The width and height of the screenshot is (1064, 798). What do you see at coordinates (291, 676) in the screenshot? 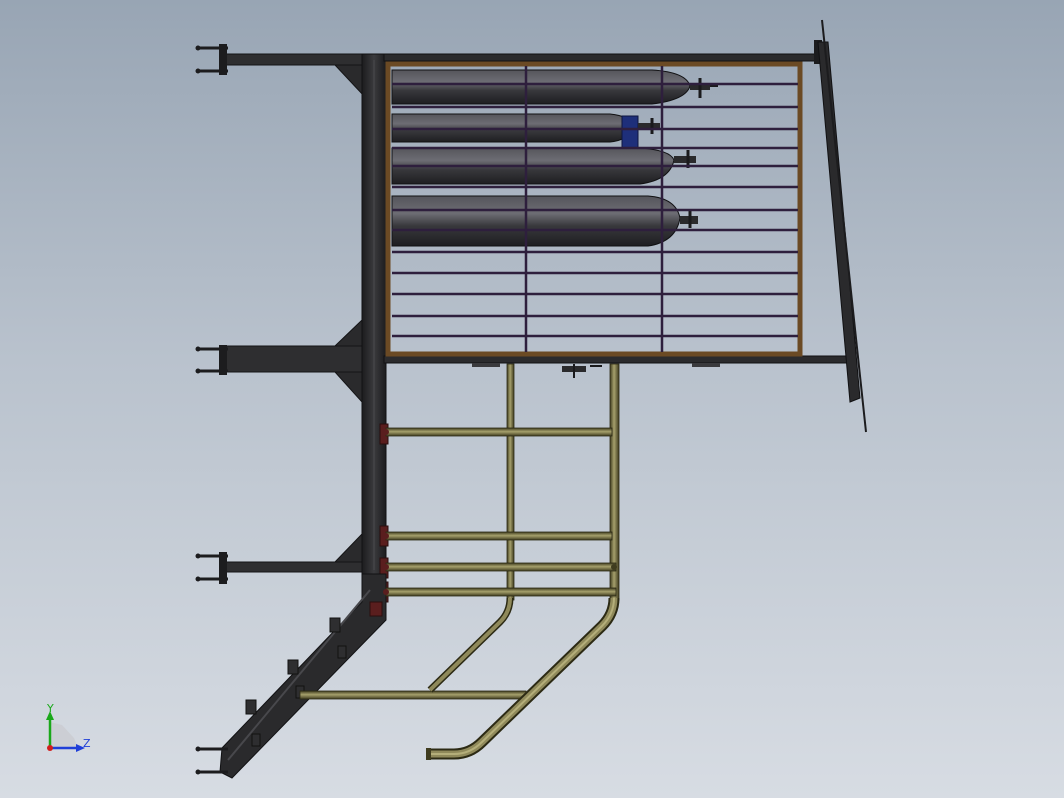
I see `diagonal-strut` at bounding box center [291, 676].